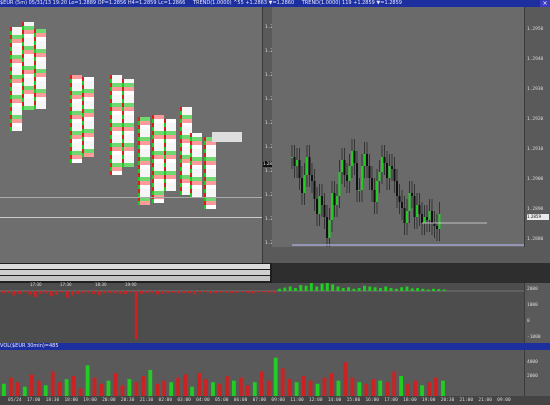  I want to click on delta-histogram-panel: 17:30 17:30 18:30 19:00, so click(262, 312).